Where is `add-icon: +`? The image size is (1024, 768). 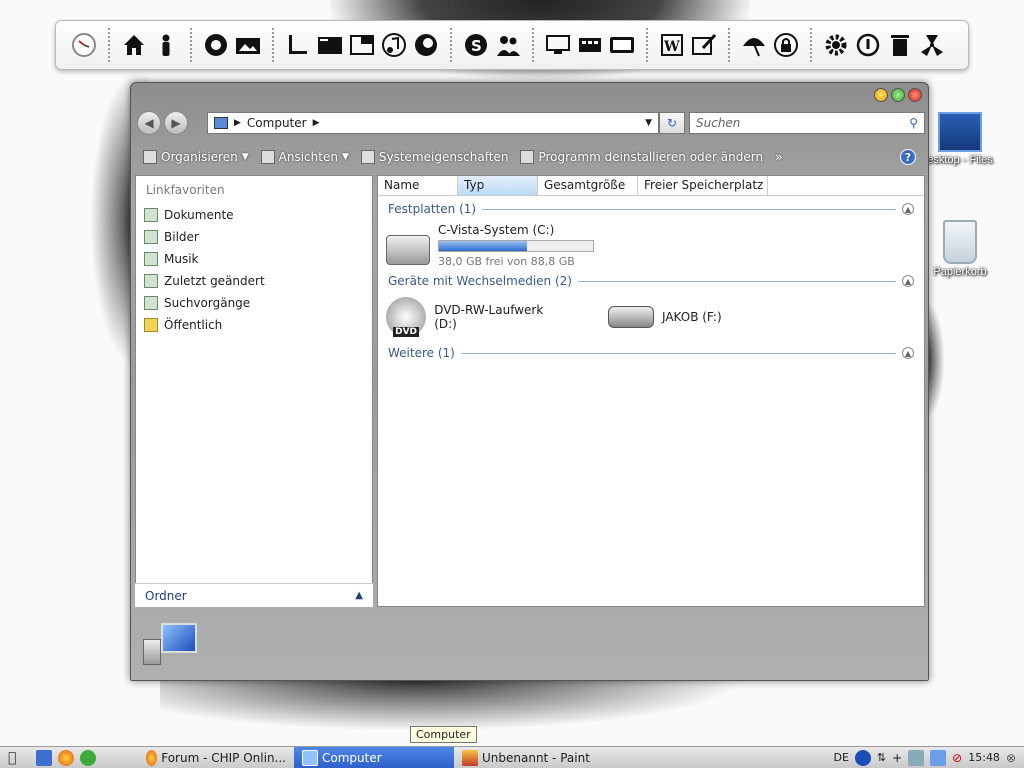 add-icon: + is located at coordinates (897, 758).